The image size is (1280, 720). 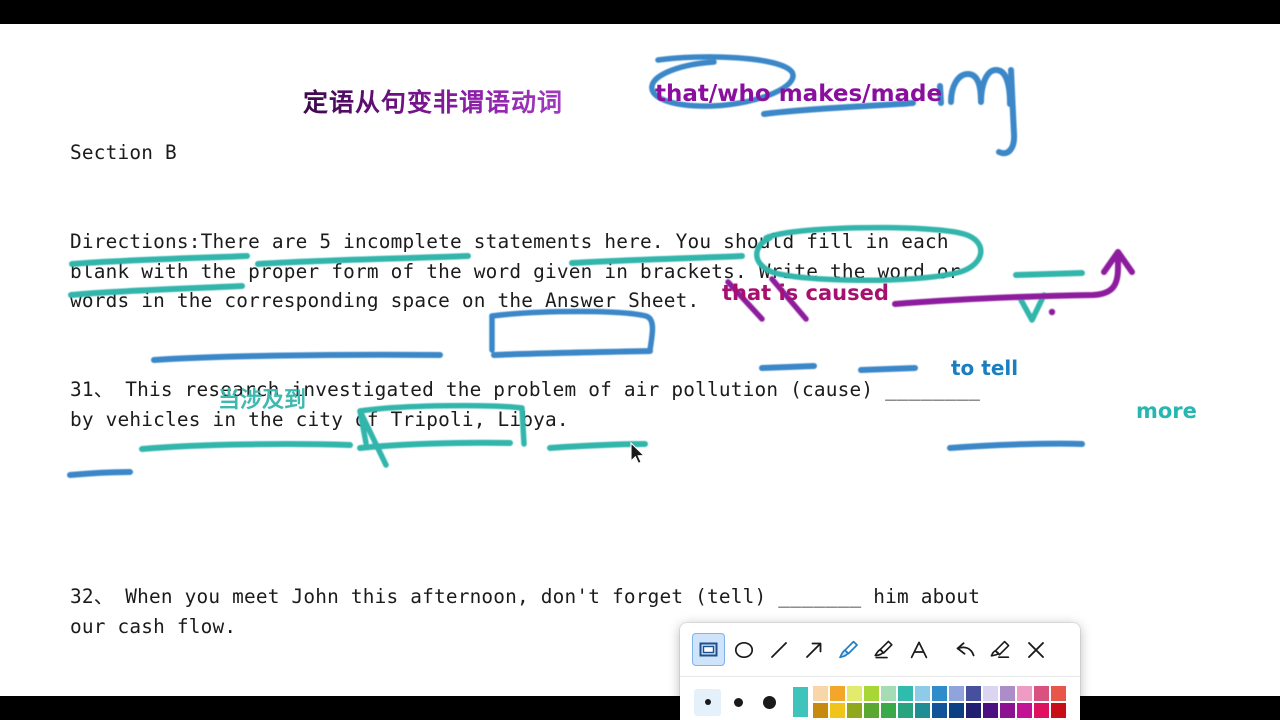 I want to click on brush-size-small, so click(x=707, y=702).